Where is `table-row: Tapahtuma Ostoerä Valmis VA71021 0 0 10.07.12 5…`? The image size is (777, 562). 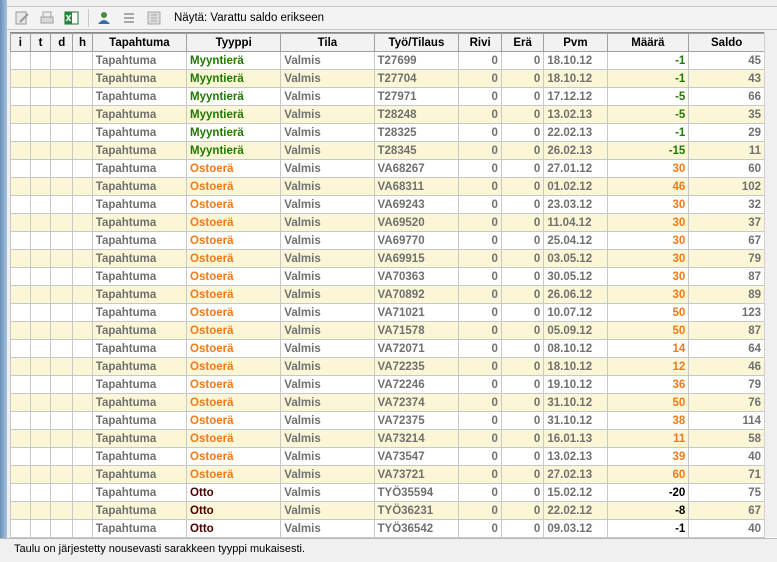
table-row: Tapahtuma Ostoerä Valmis VA71021 0 0 10.07.12 5… is located at coordinates (387, 312).